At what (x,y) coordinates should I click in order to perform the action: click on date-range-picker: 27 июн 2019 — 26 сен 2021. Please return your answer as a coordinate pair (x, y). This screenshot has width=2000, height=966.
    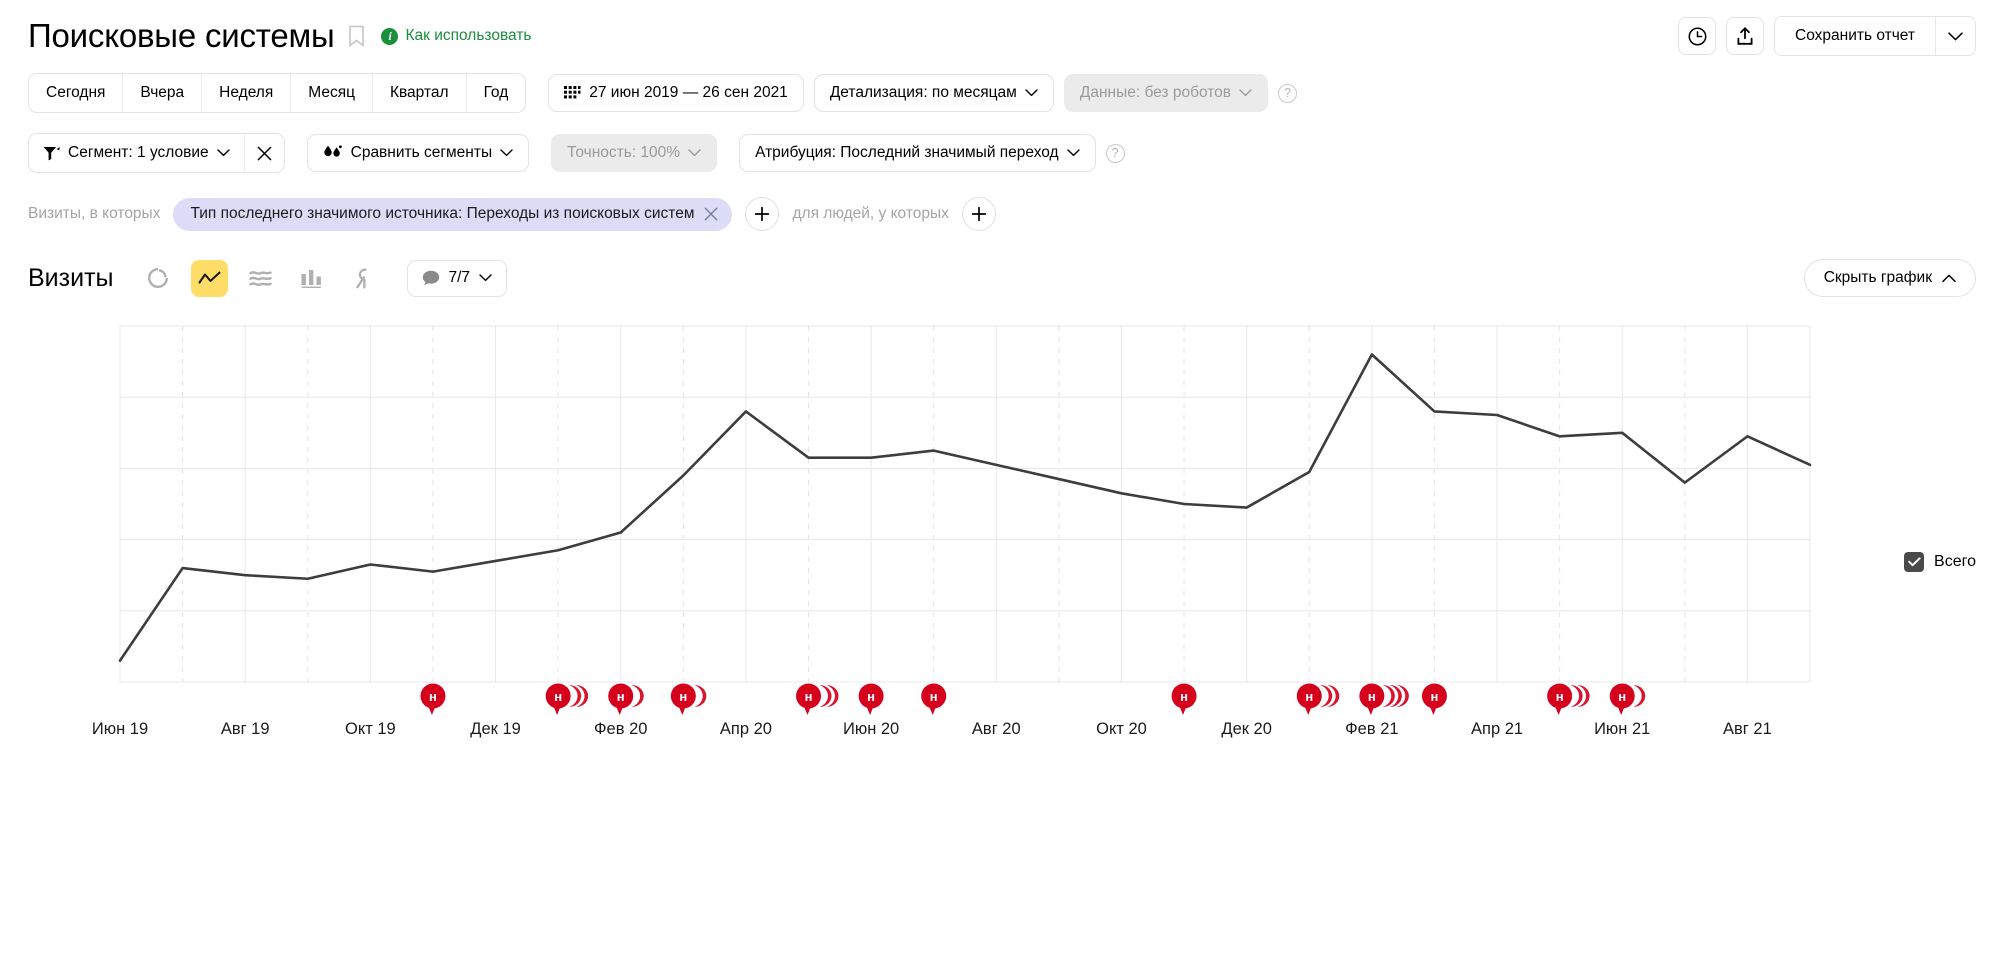
    Looking at the image, I should click on (676, 93).